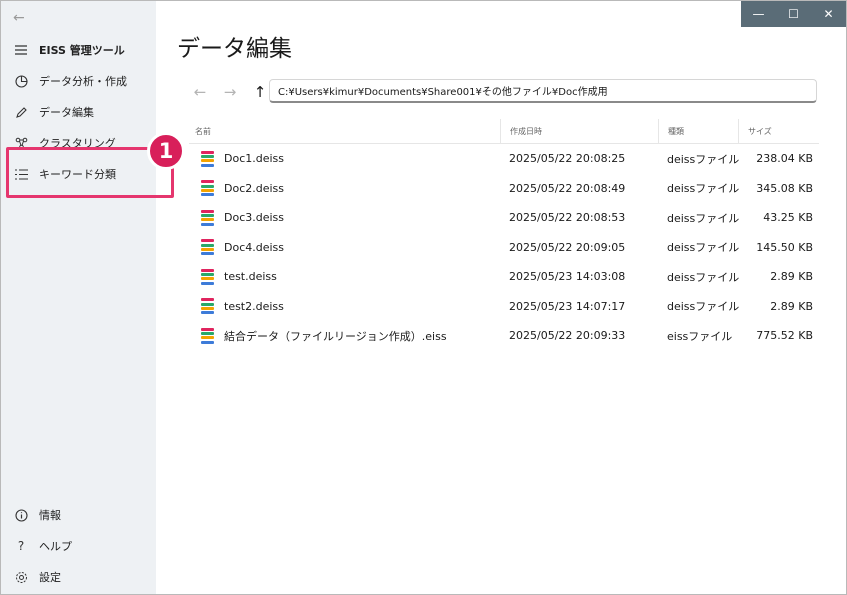  Describe the element at coordinates (260, 92) in the screenshot. I see `up-icon: ↑` at that location.